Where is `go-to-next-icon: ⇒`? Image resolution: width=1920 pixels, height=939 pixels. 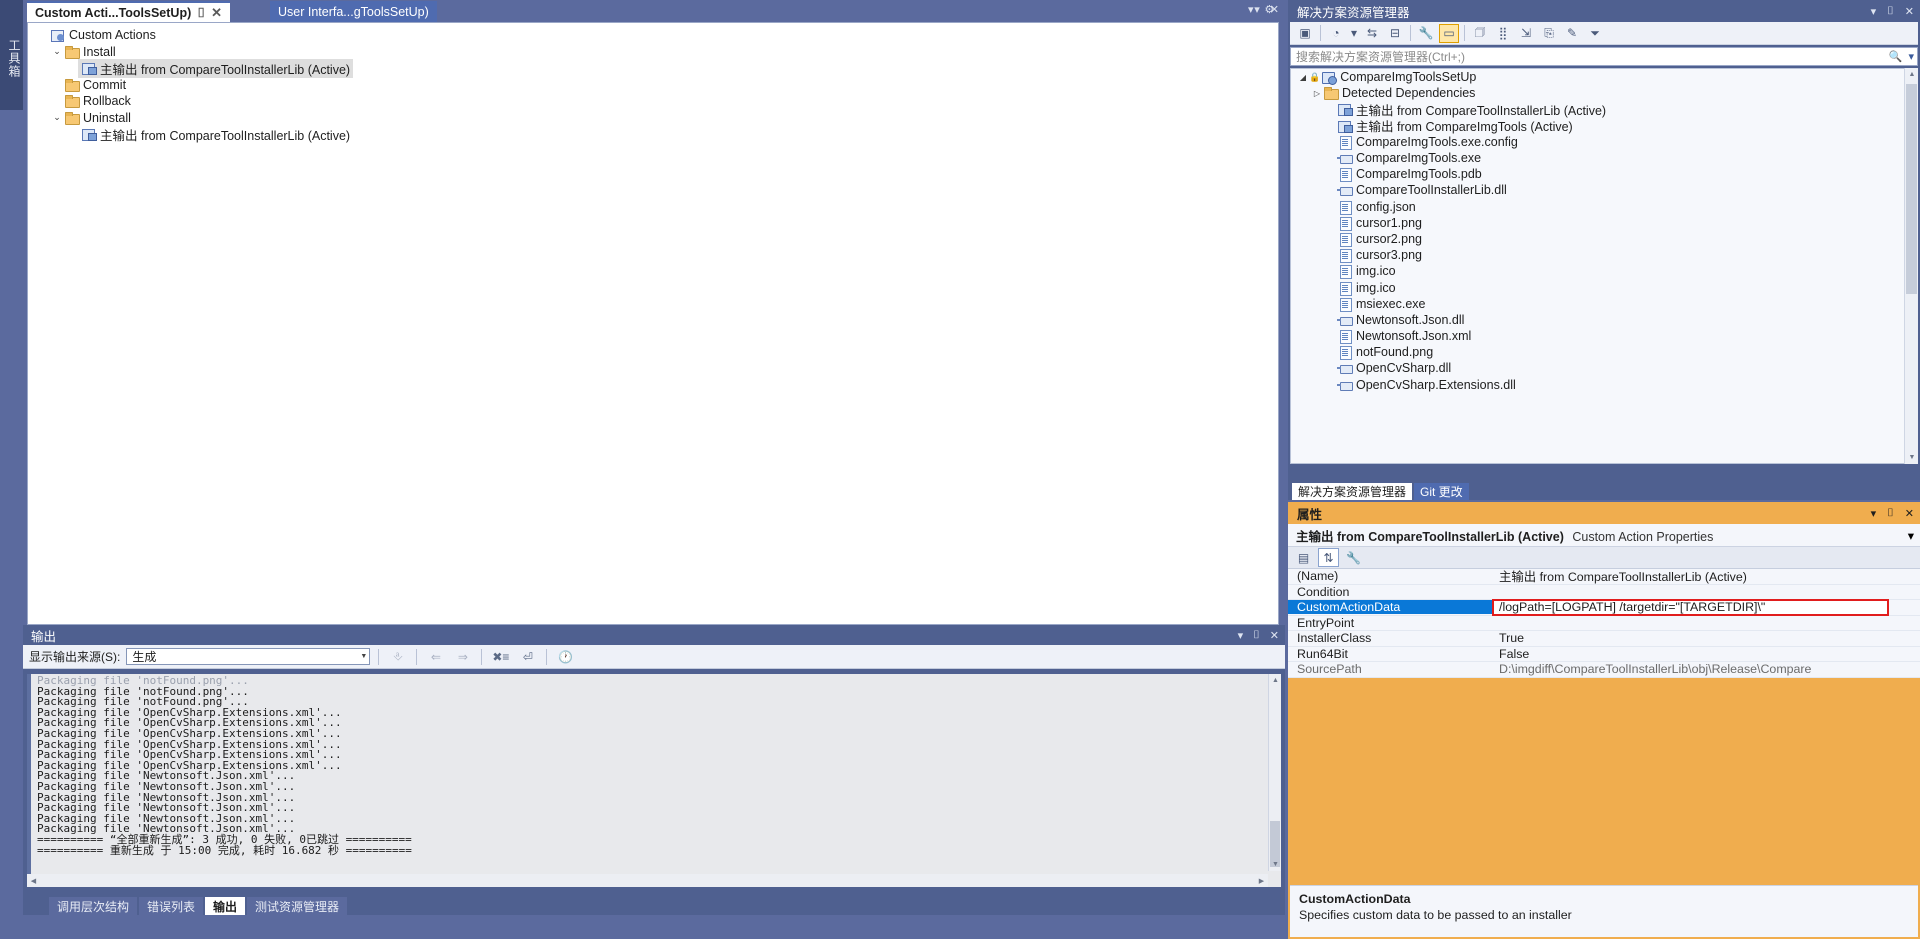 go-to-next-icon: ⇒ is located at coordinates (462, 656).